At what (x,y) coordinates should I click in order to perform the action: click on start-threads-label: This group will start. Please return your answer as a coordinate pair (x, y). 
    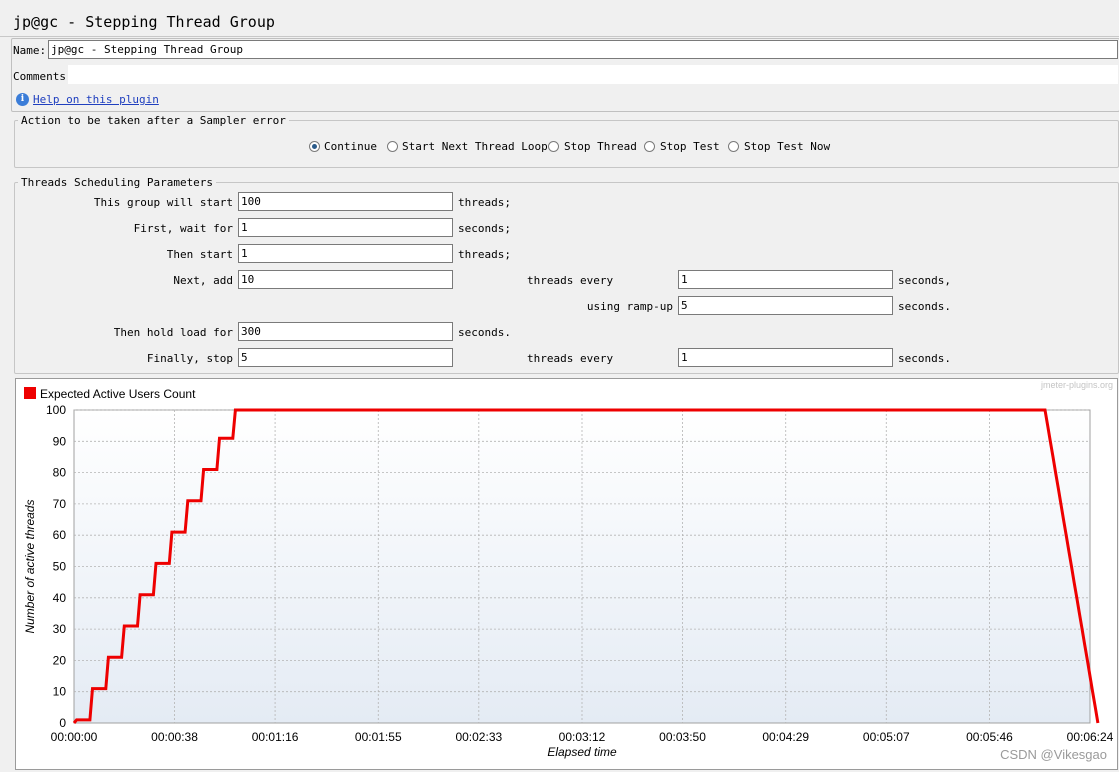
    Looking at the image, I should click on (163, 202).